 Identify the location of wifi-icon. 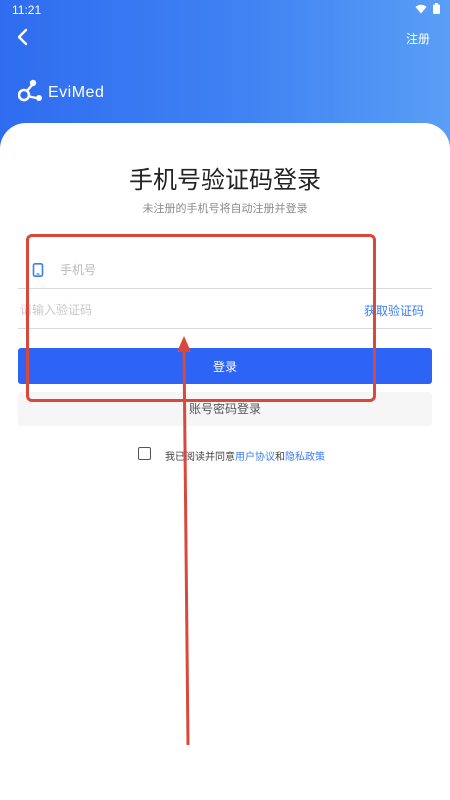
(421, 10).